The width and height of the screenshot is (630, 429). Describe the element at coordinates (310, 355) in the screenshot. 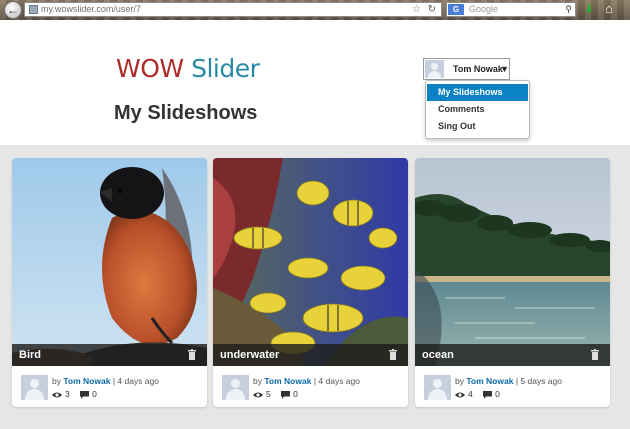

I see `card-caption-bar: underwater` at that location.